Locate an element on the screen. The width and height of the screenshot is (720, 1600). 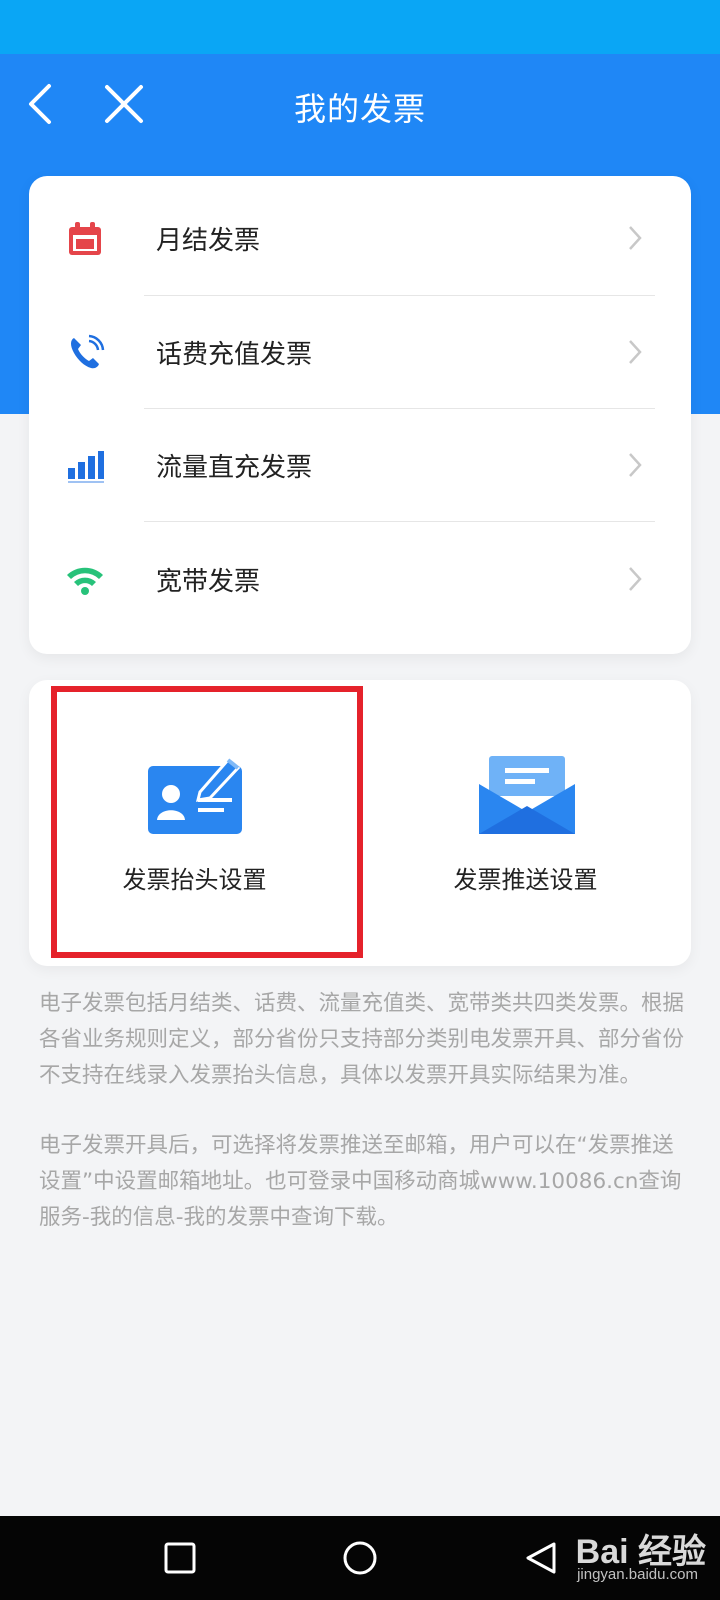
watermark-sub: jingyan.baidu.com is located at coordinates (637, 1574).